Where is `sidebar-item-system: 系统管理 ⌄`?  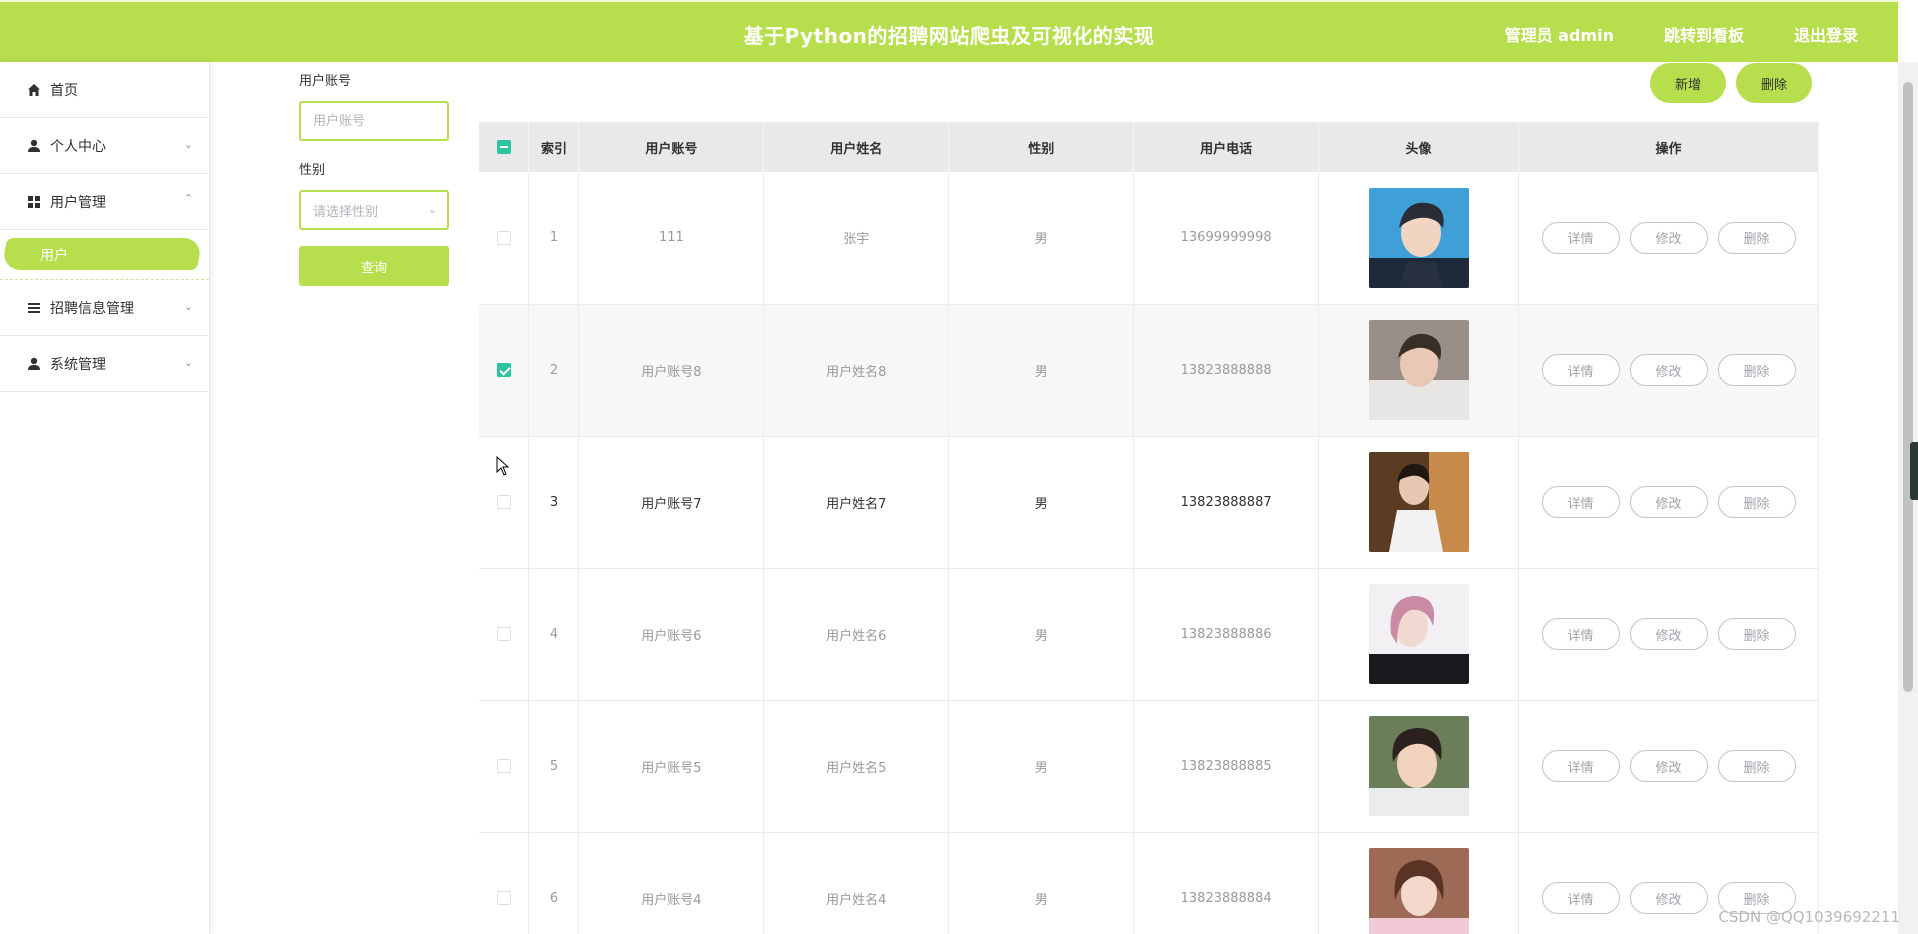
sidebar-item-system: 系统管理 ⌄ is located at coordinates (104, 364).